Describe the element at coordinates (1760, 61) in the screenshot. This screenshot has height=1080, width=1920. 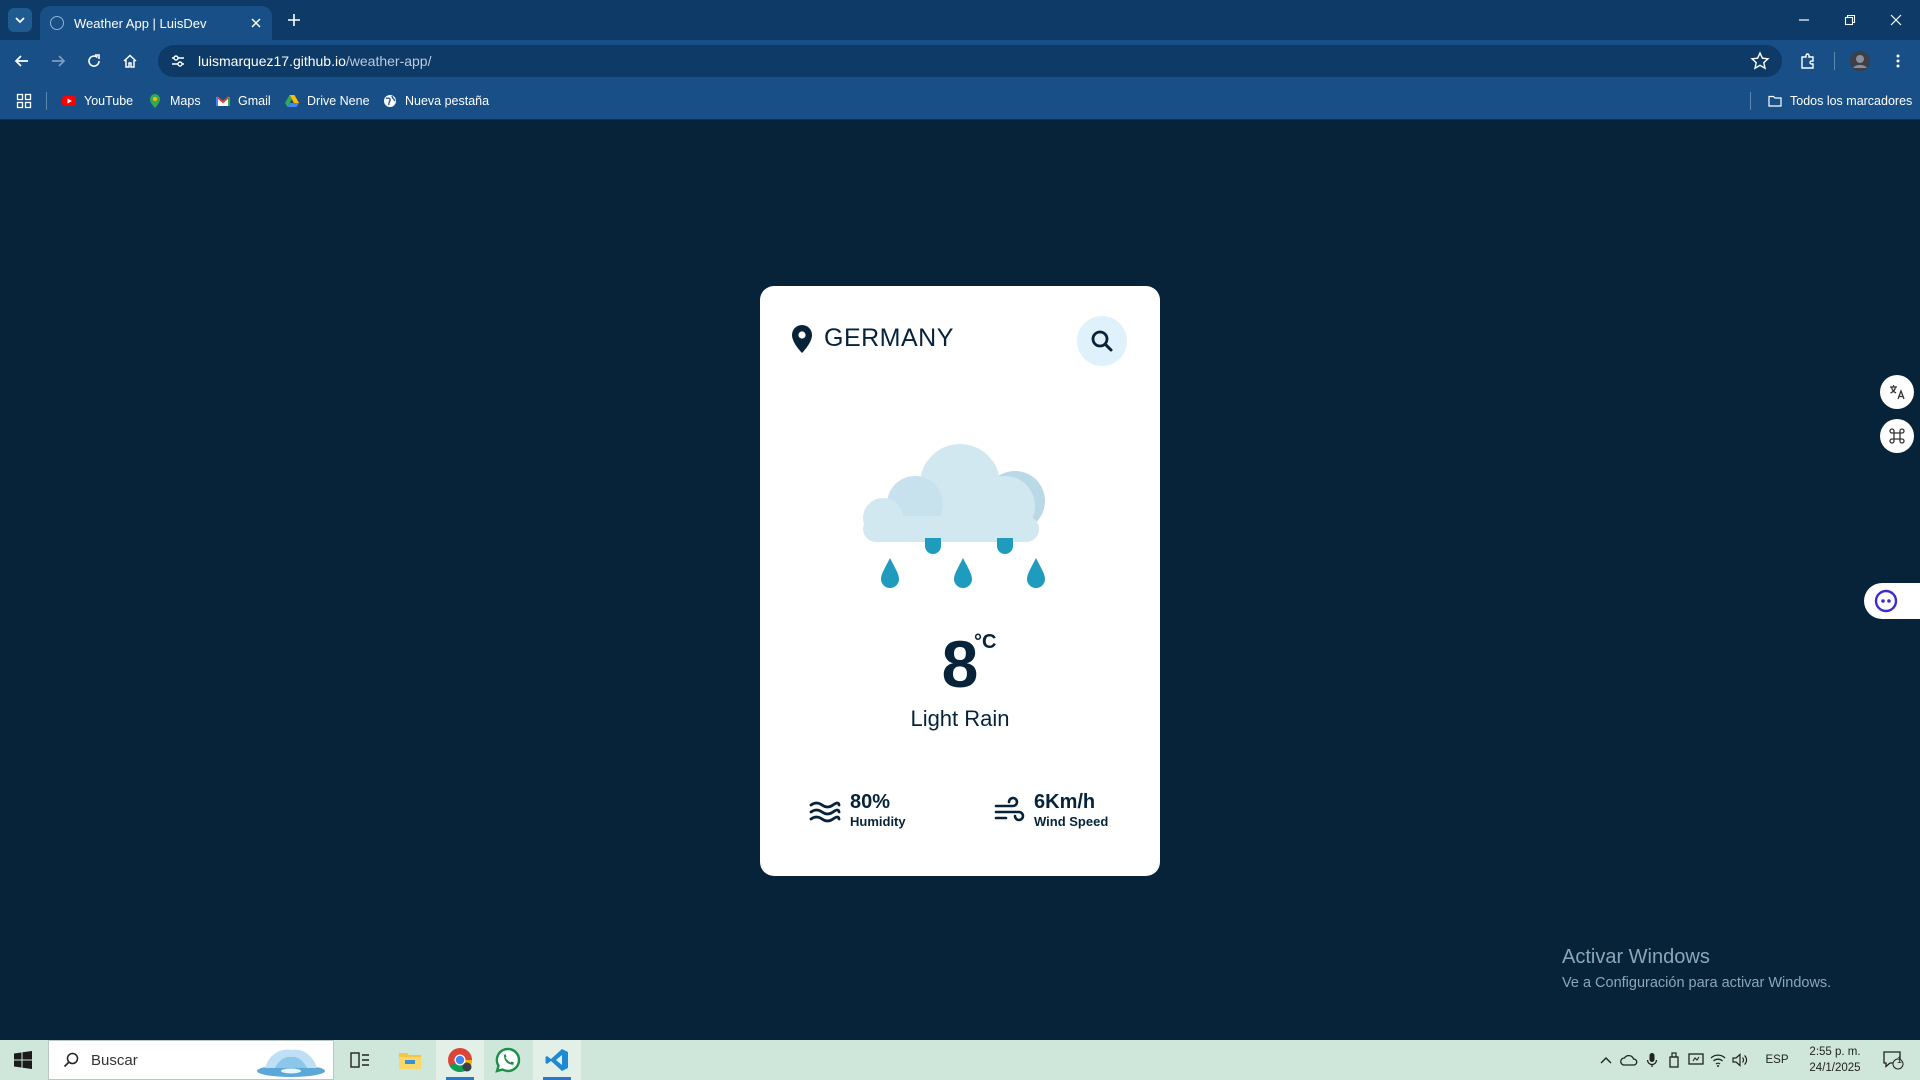
I see `bookmark-star-icon` at that location.